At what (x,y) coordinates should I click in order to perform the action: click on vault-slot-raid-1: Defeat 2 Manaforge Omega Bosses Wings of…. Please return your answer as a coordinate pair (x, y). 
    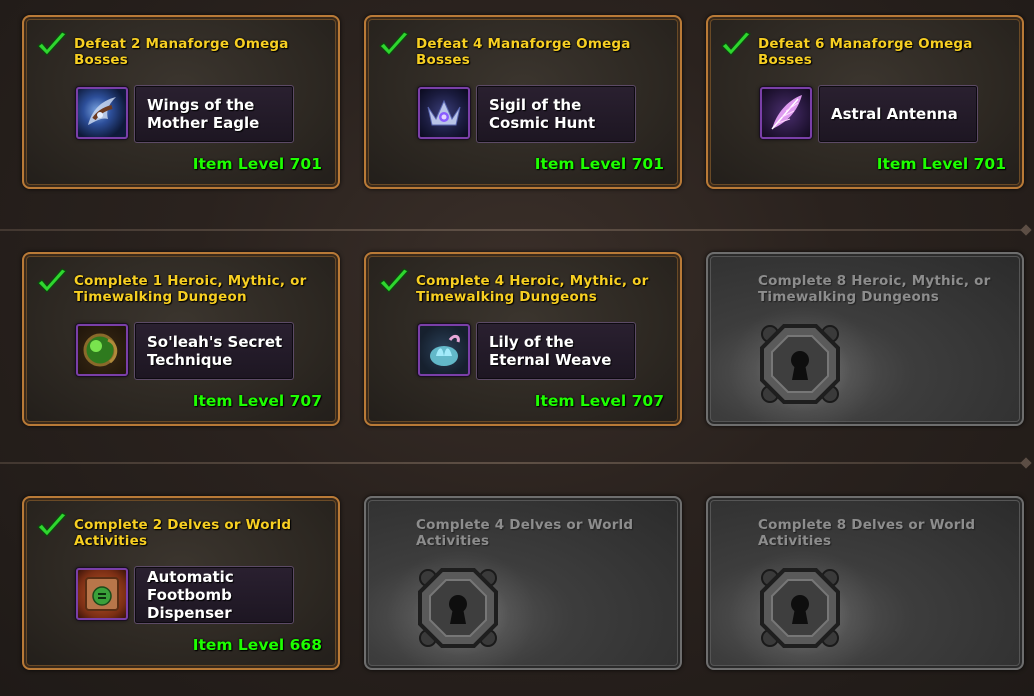
    Looking at the image, I should click on (181, 102).